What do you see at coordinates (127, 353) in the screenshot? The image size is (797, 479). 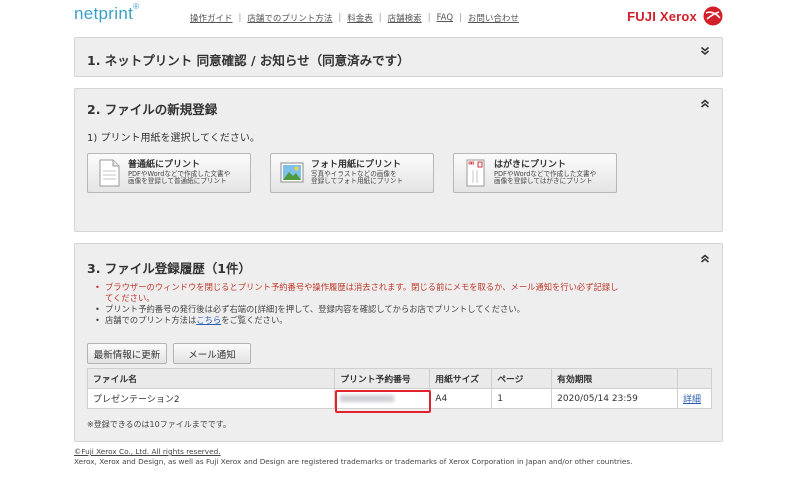 I see `refresh-button: 最新情報に更新` at bounding box center [127, 353].